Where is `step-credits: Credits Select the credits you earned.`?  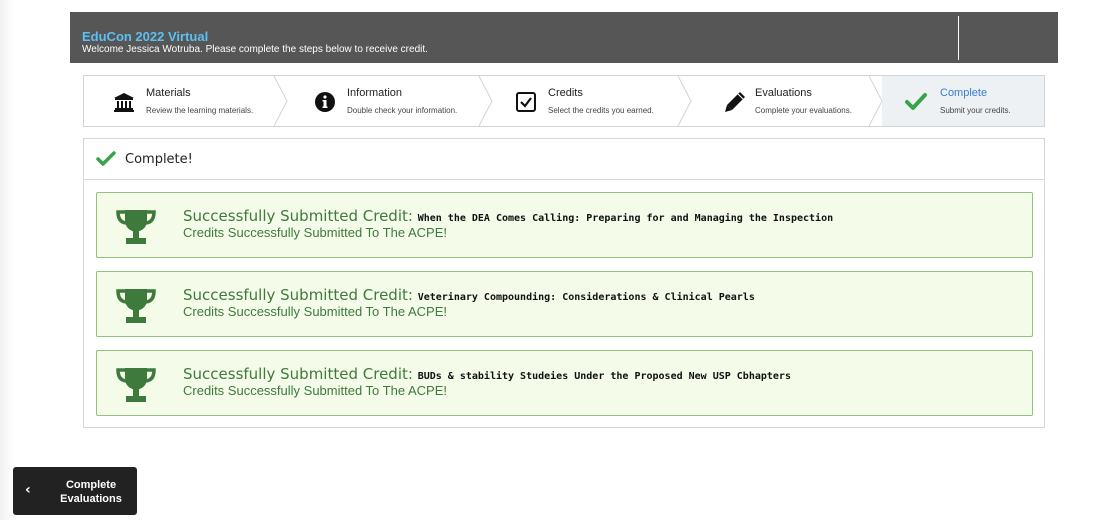 step-credits: Credits Select the credits you earned. is located at coordinates (592, 101).